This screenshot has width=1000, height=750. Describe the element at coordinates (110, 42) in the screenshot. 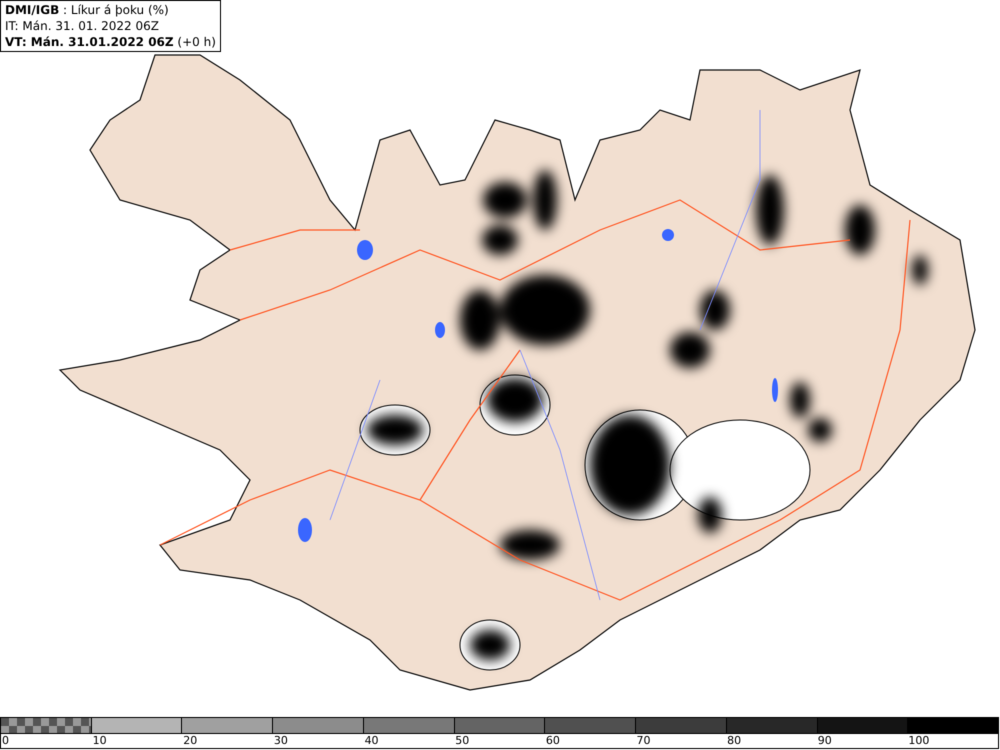

I see `title-line: VT: Mán. 31.01.2022 06Z (+0 h)` at that location.